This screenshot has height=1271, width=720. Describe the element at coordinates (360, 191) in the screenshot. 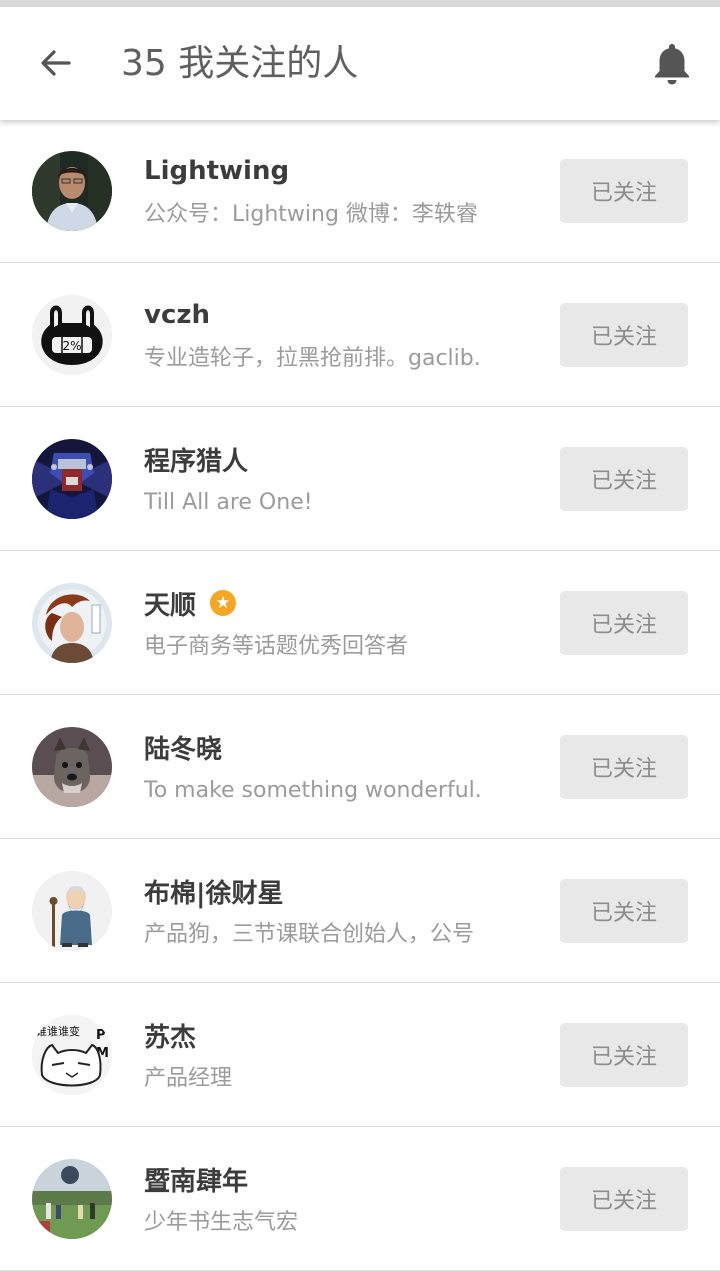

I see `list-item: Lightwing 公众号：Lightwing 微博：李轶睿 已关注` at that location.